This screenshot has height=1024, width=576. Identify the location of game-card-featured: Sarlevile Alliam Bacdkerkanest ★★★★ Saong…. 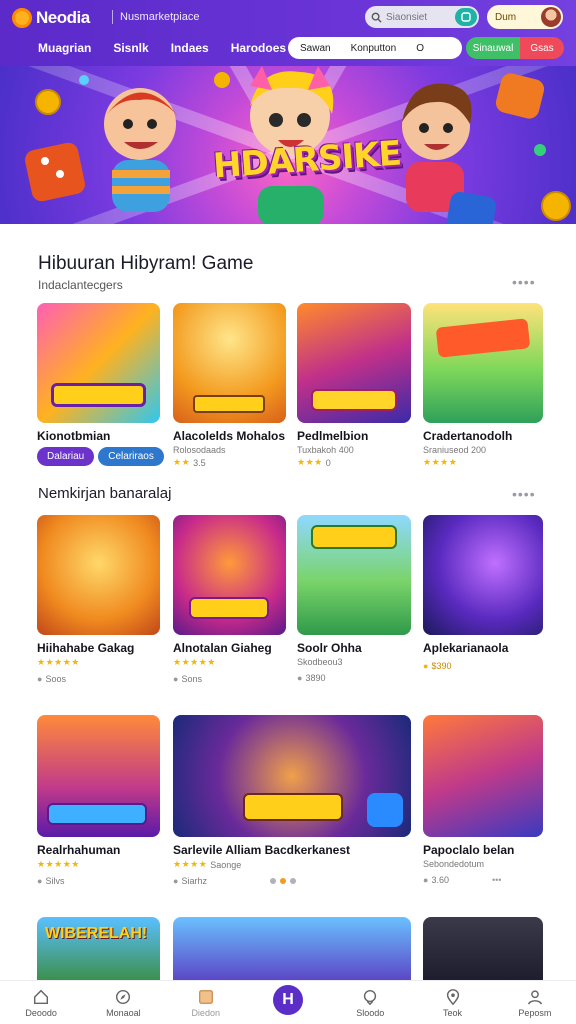
(292, 800).